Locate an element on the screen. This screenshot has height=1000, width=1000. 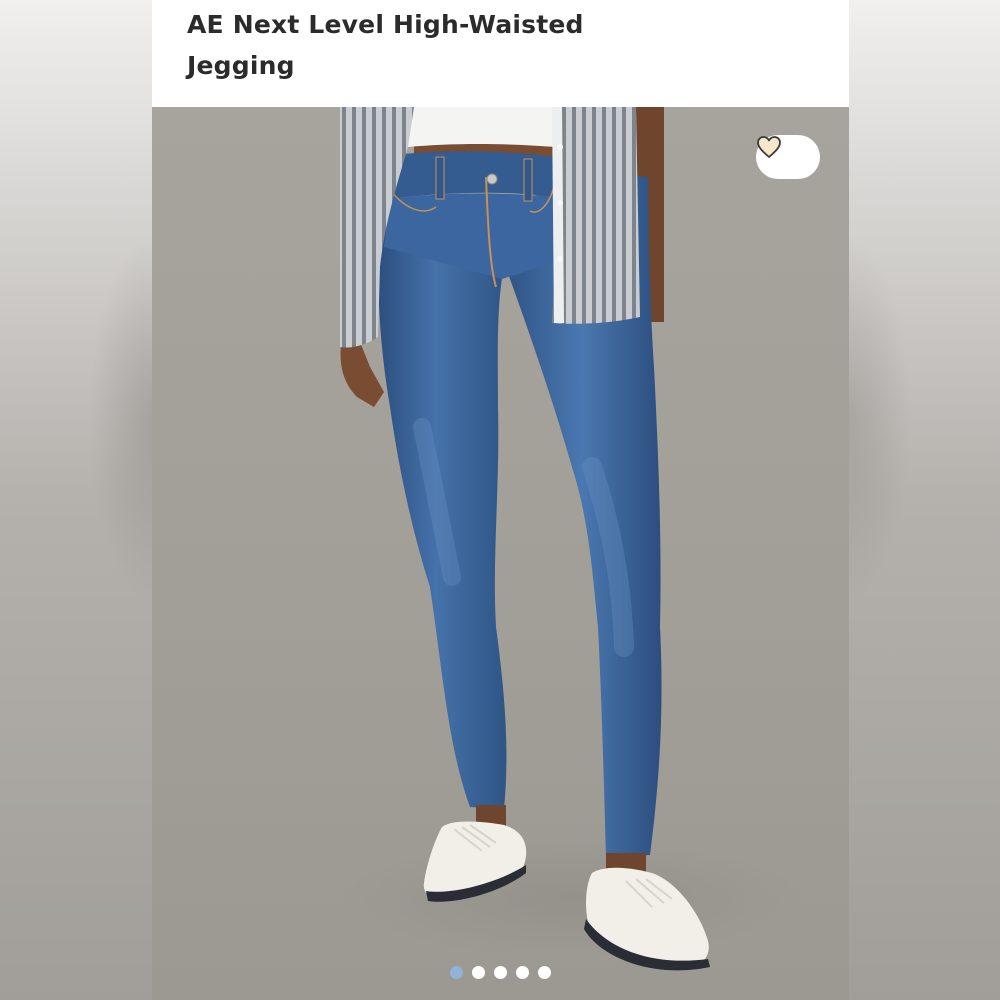
favorite-button is located at coordinates (788, 157).